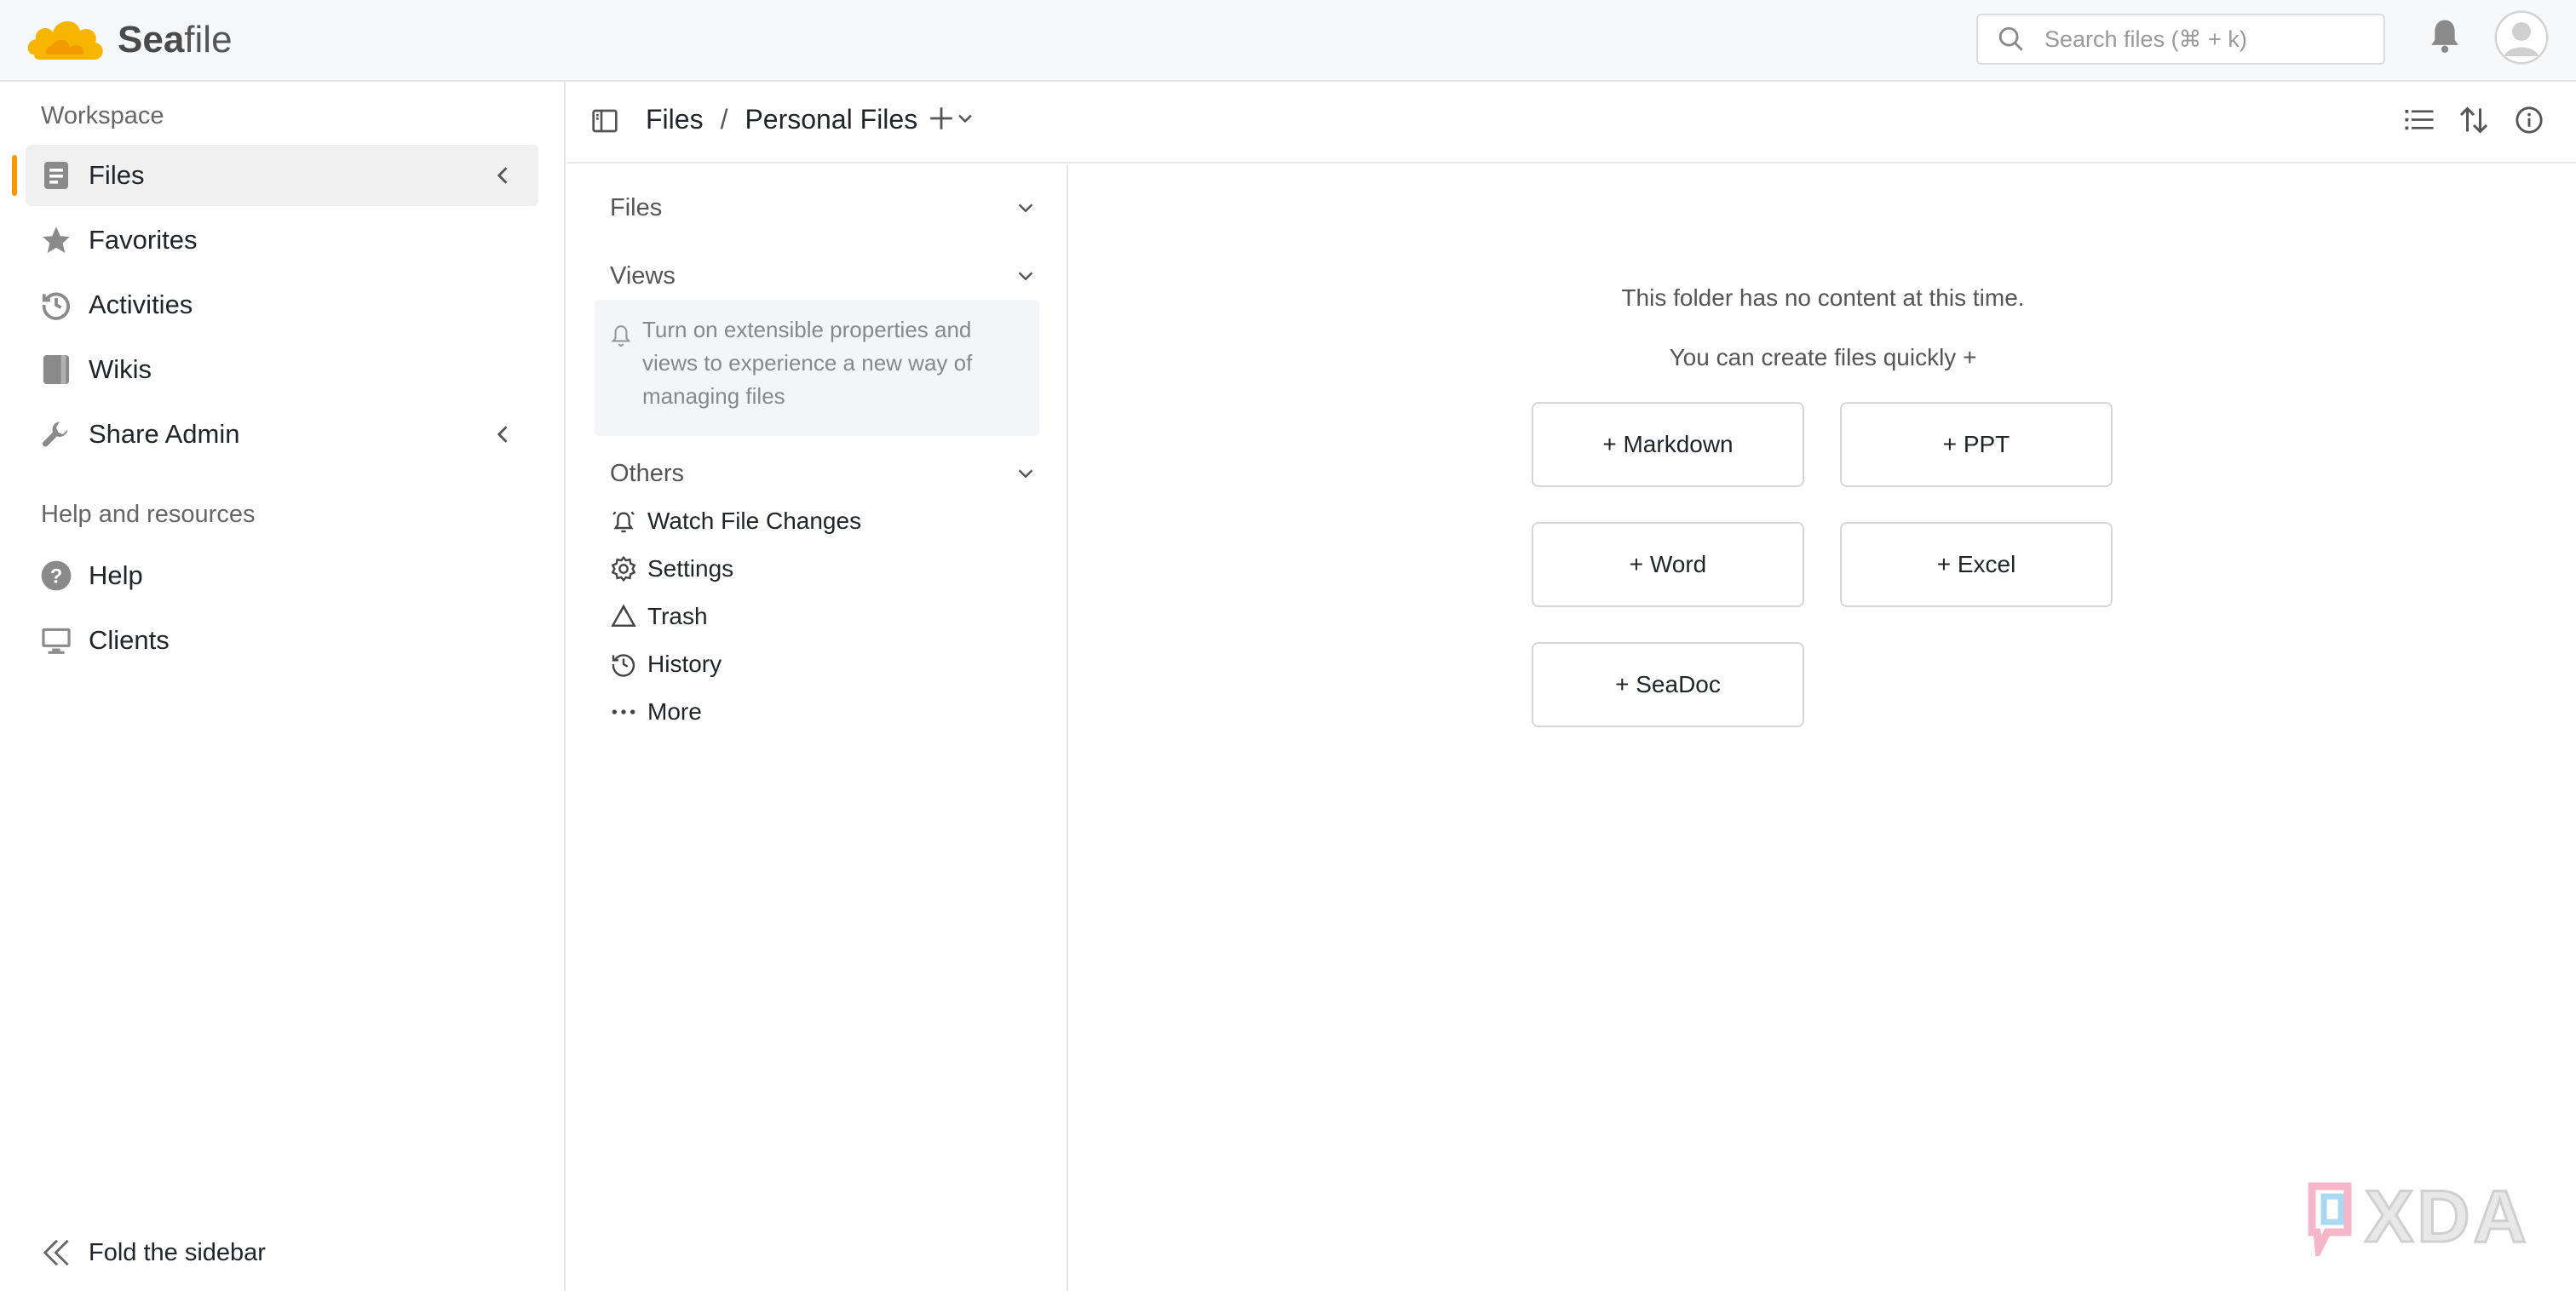 The width and height of the screenshot is (2576, 1291). Describe the element at coordinates (148, 514) in the screenshot. I see `sidebar-section-help: Help and resources` at that location.